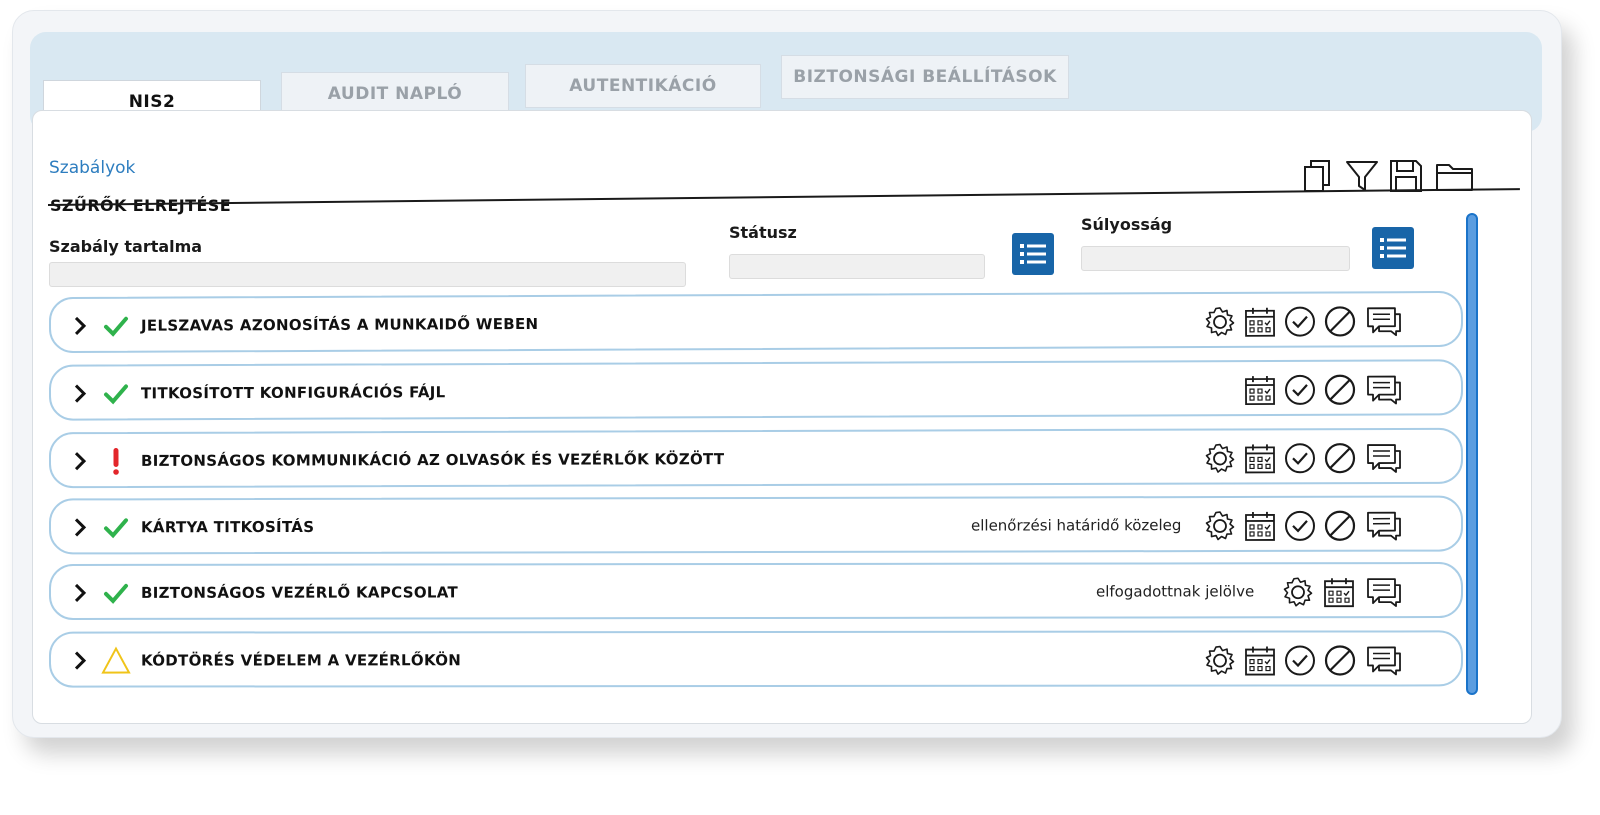  What do you see at coordinates (1362, 176) in the screenshot?
I see `filter-icon` at bounding box center [1362, 176].